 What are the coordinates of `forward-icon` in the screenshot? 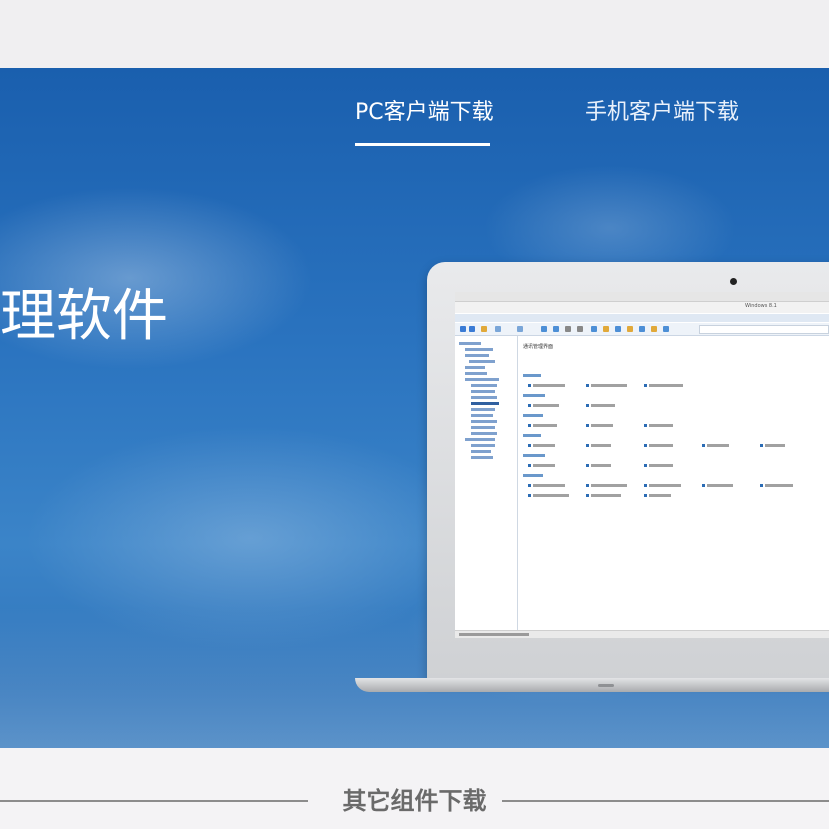 It's located at (472, 329).